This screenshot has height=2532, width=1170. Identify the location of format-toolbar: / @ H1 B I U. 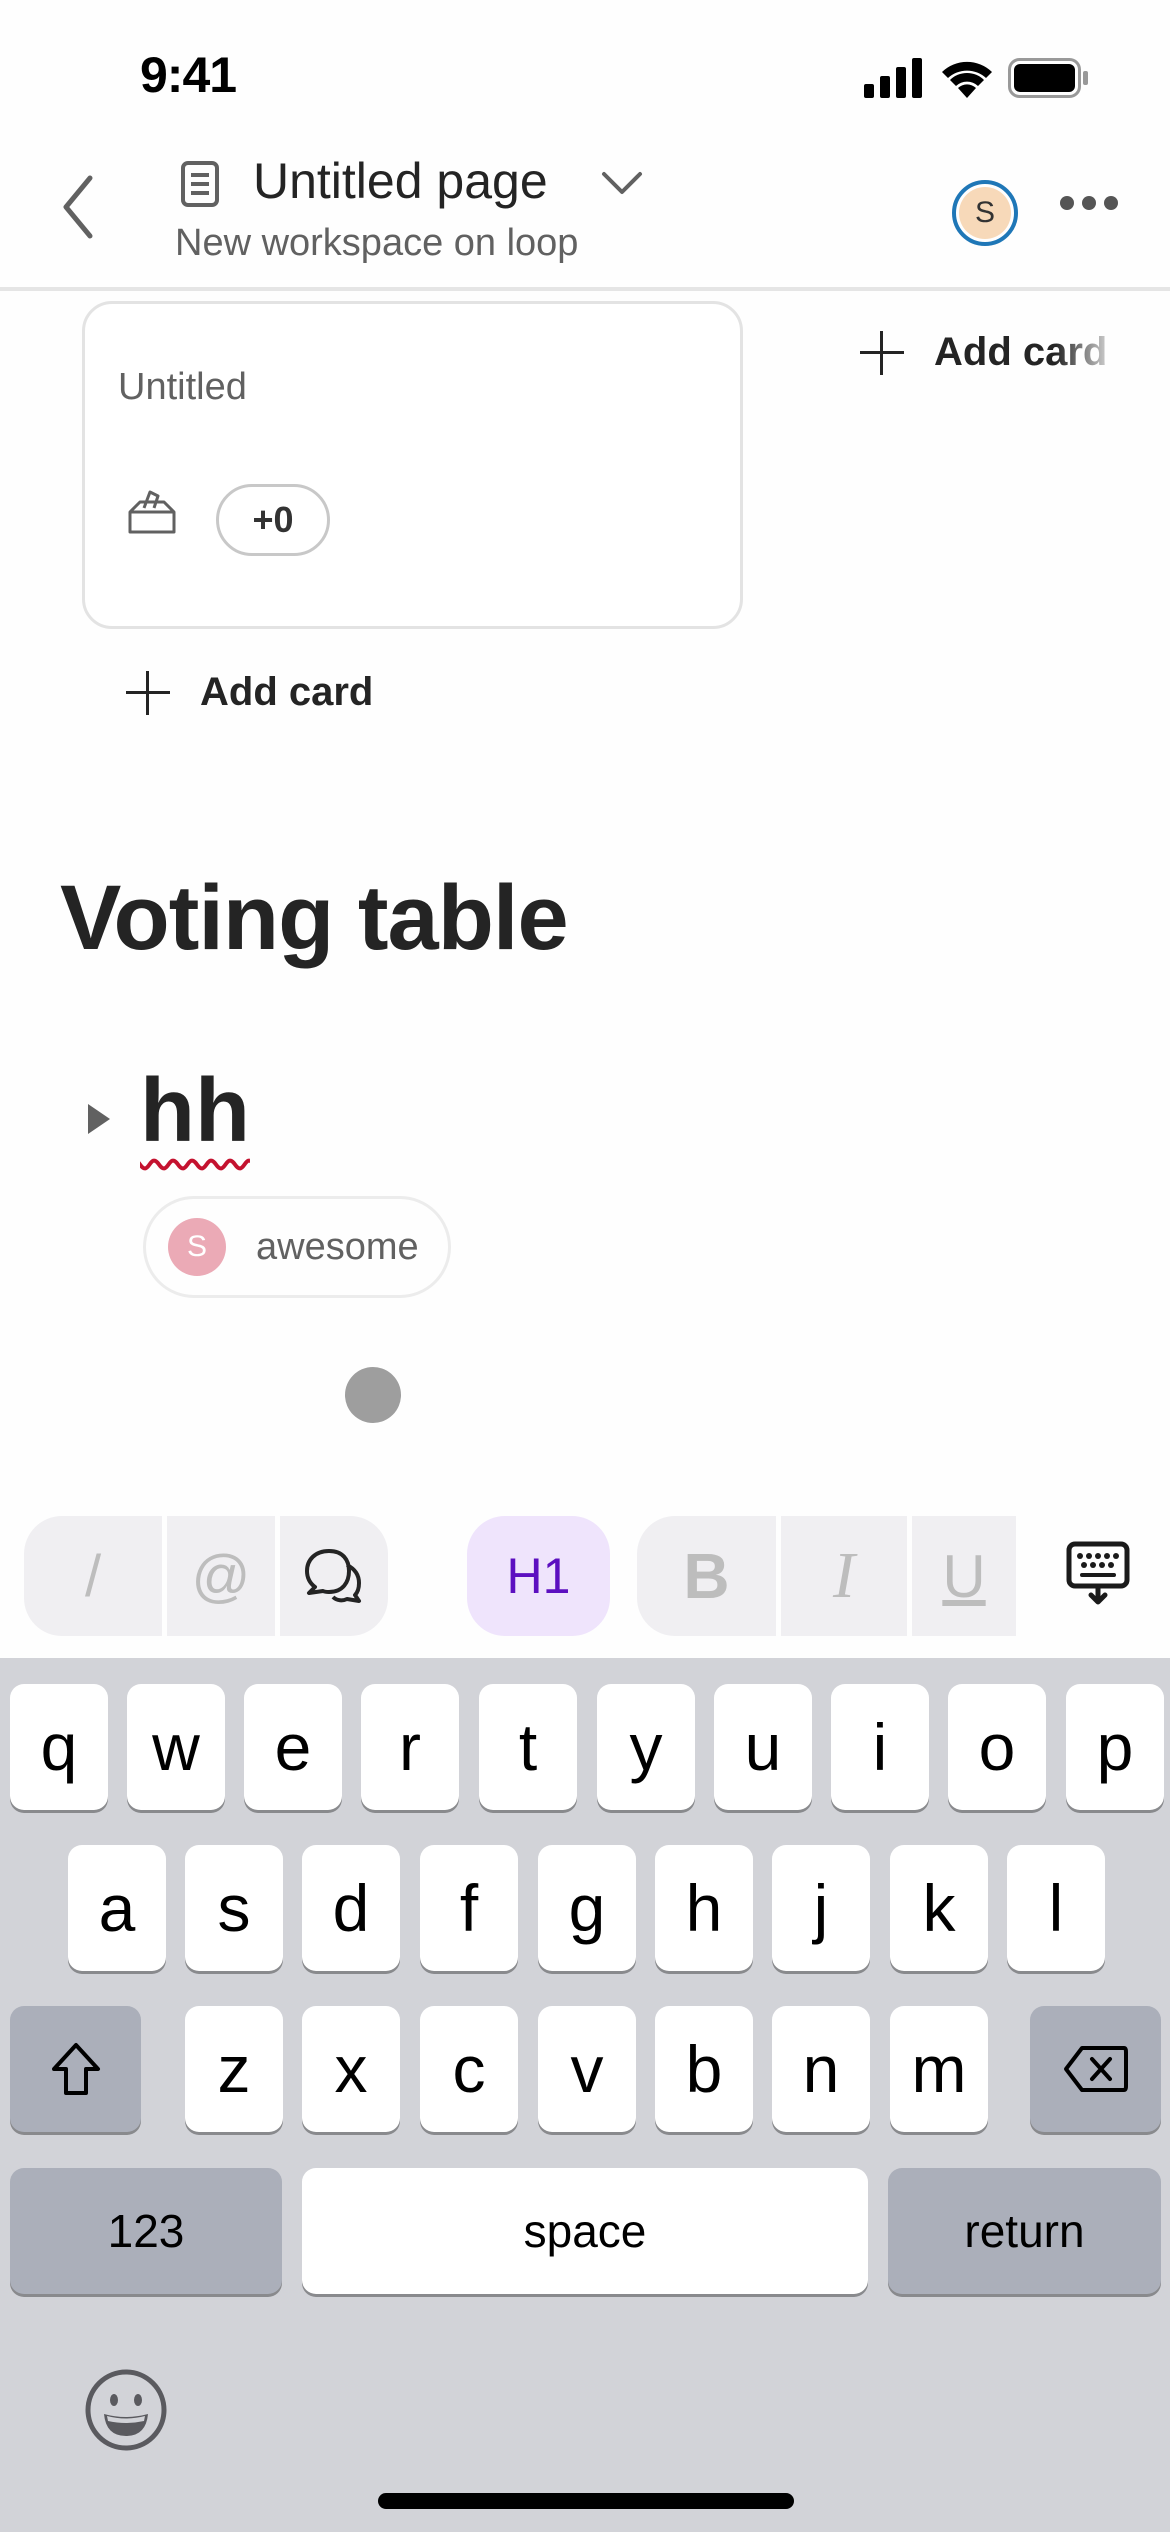
(585, 1572).